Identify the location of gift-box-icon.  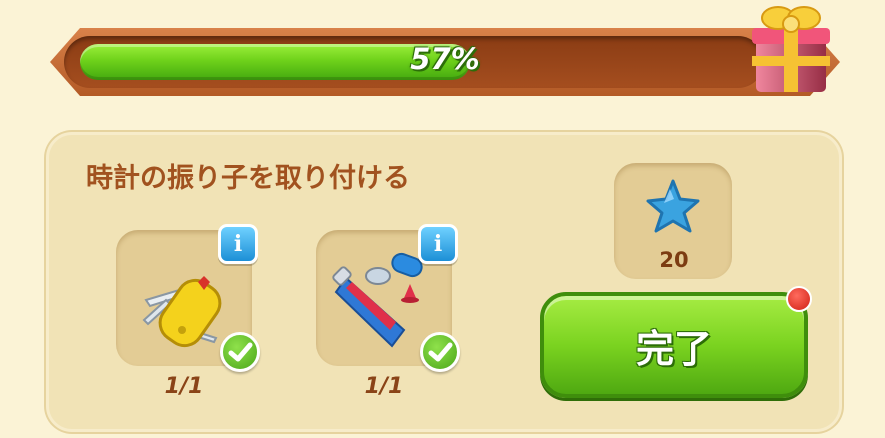
(790, 50).